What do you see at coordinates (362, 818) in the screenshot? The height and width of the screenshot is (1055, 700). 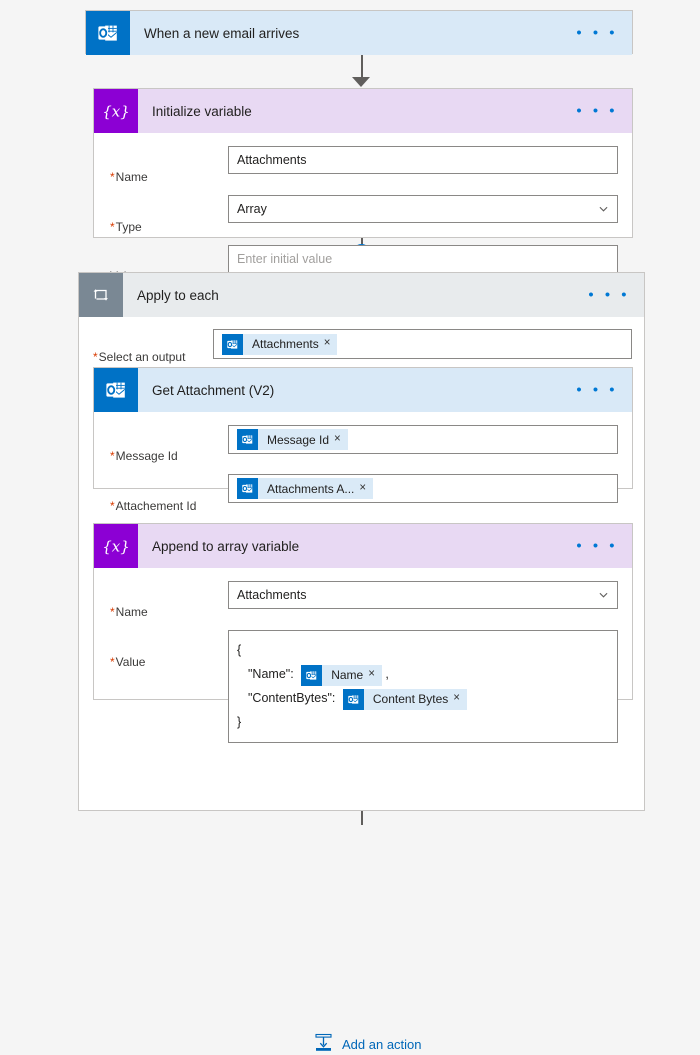 I see `connector-loop-to-next` at bounding box center [362, 818].